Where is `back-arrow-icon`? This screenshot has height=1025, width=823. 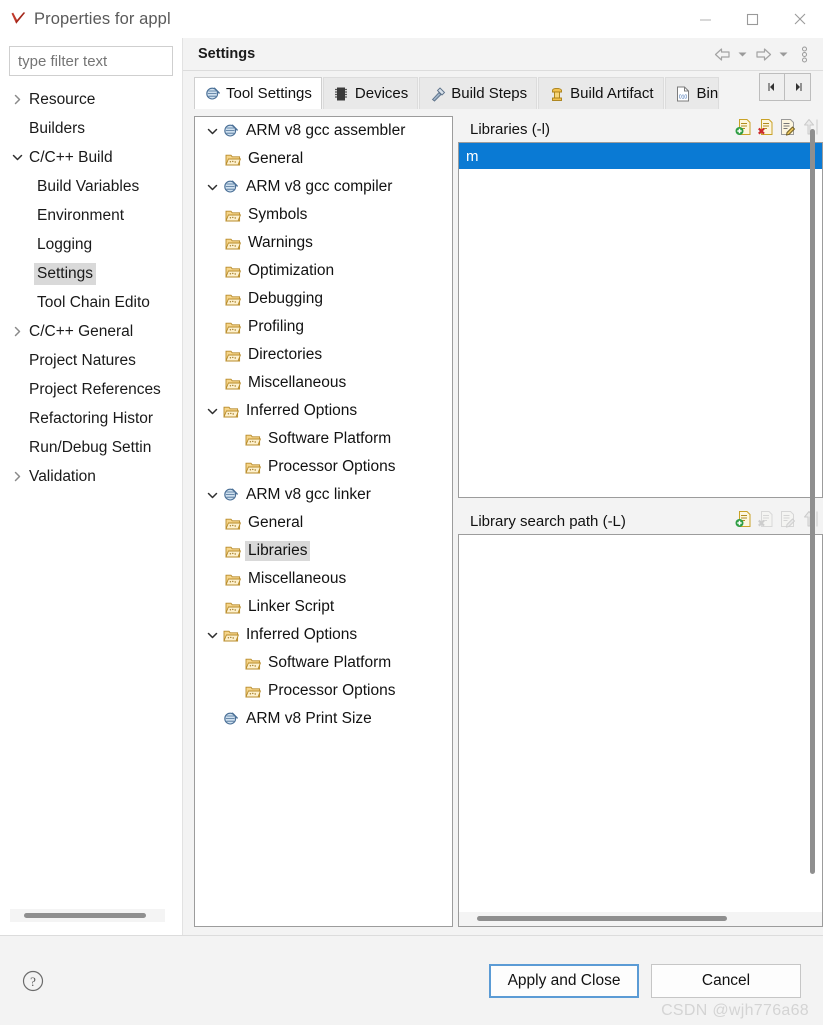
back-arrow-icon is located at coordinates (722, 54).